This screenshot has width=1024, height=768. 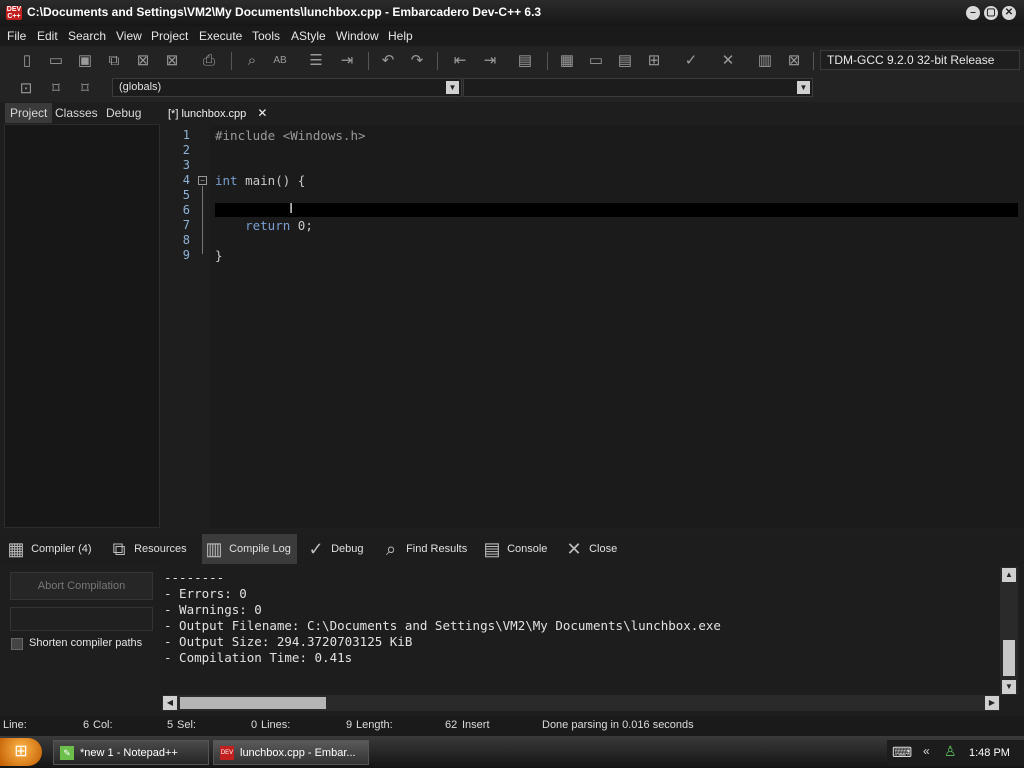 I want to click on scroll-right-icon: ▶, so click(x=992, y=703).